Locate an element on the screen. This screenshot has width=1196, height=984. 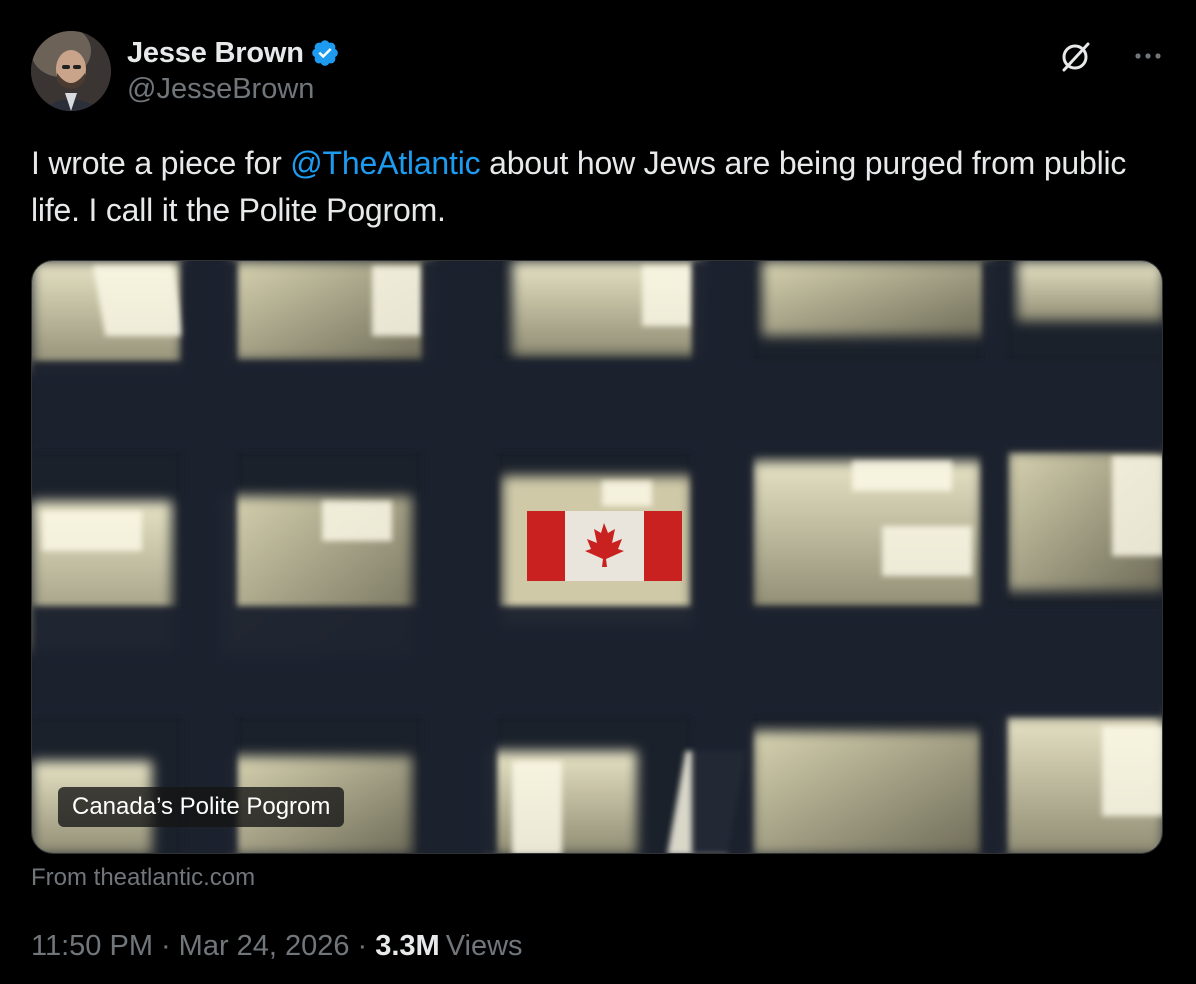
tweet-time: 11:50 PM is located at coordinates (92, 946).